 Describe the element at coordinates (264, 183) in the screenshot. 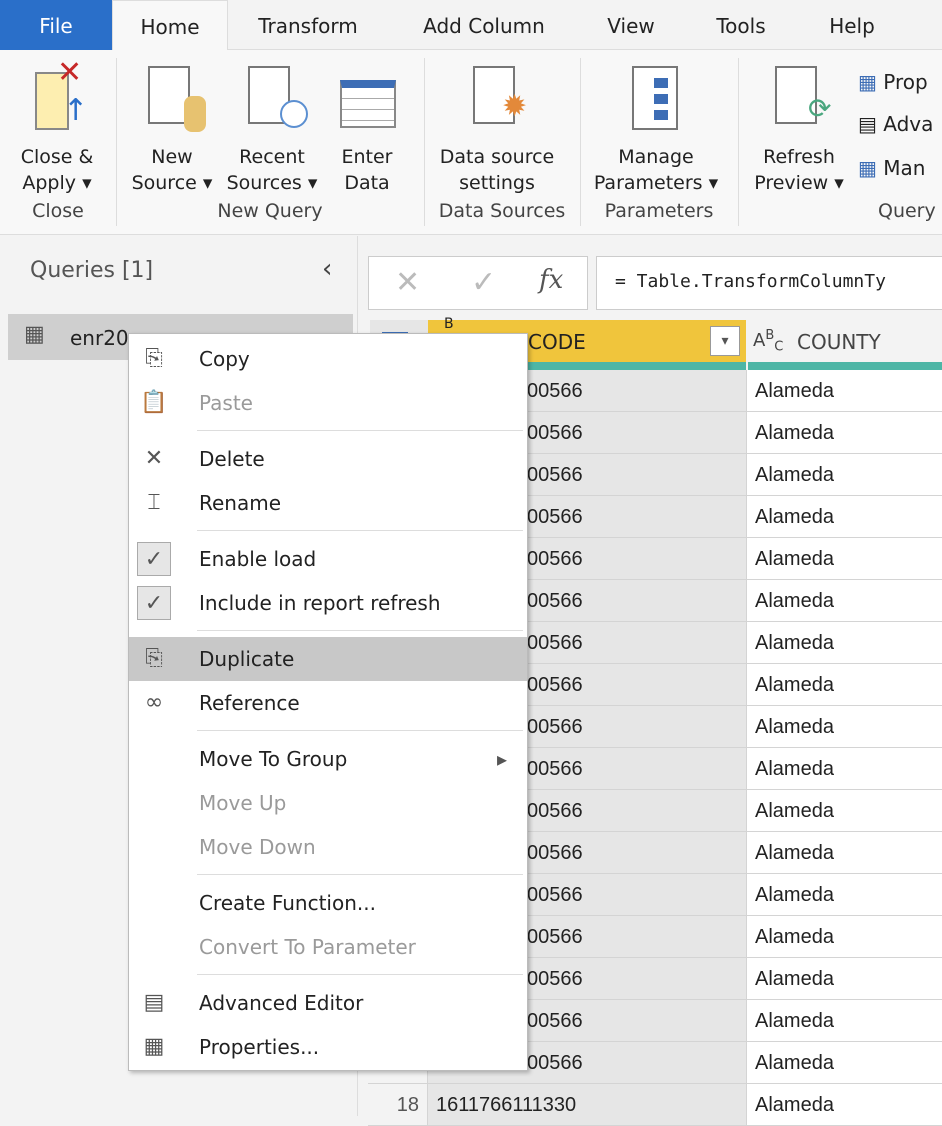

I see `recent-sources-label2: Sources` at that location.